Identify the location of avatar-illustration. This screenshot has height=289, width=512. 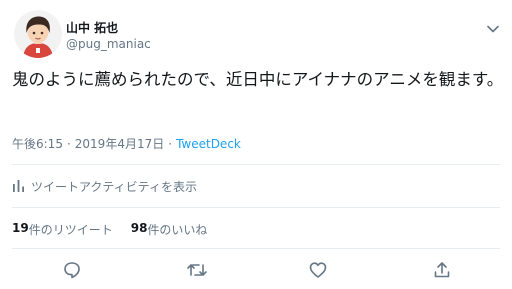
(38, 34).